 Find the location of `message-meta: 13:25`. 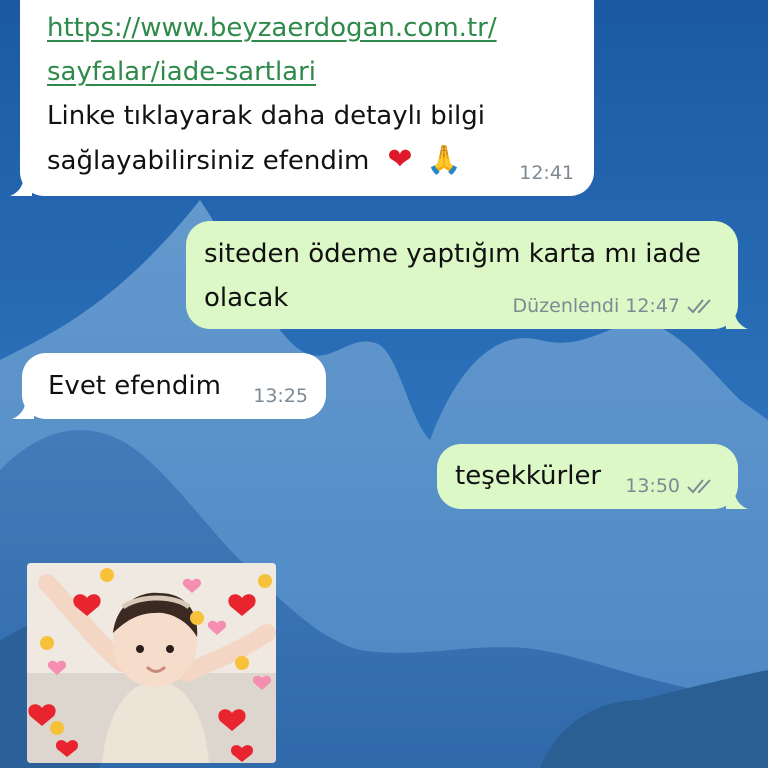

message-meta: 13:25 is located at coordinates (280, 396).